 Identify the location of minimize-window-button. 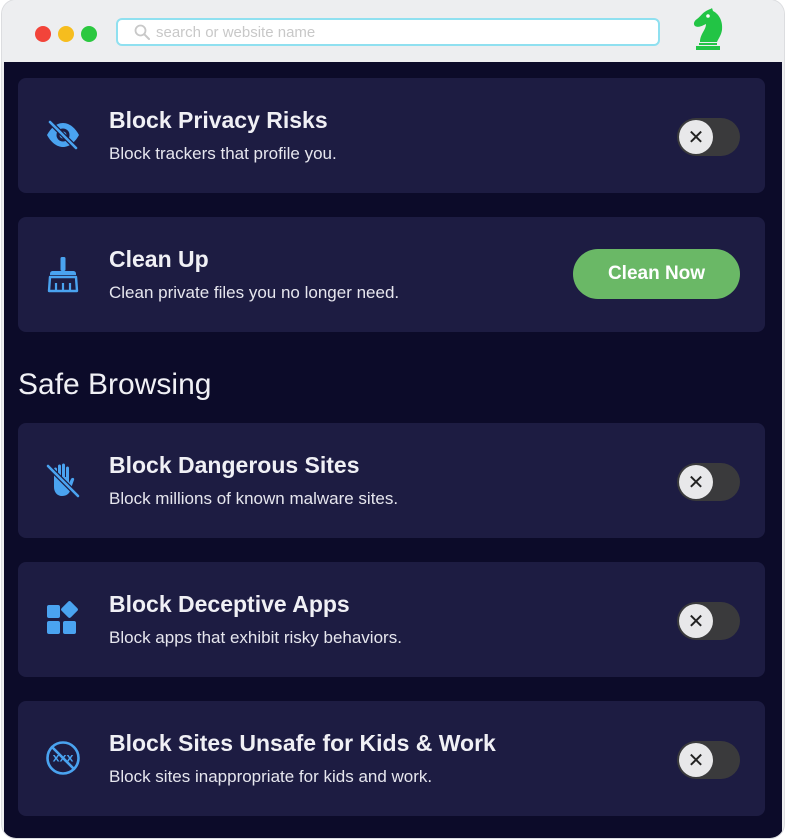
(66, 34).